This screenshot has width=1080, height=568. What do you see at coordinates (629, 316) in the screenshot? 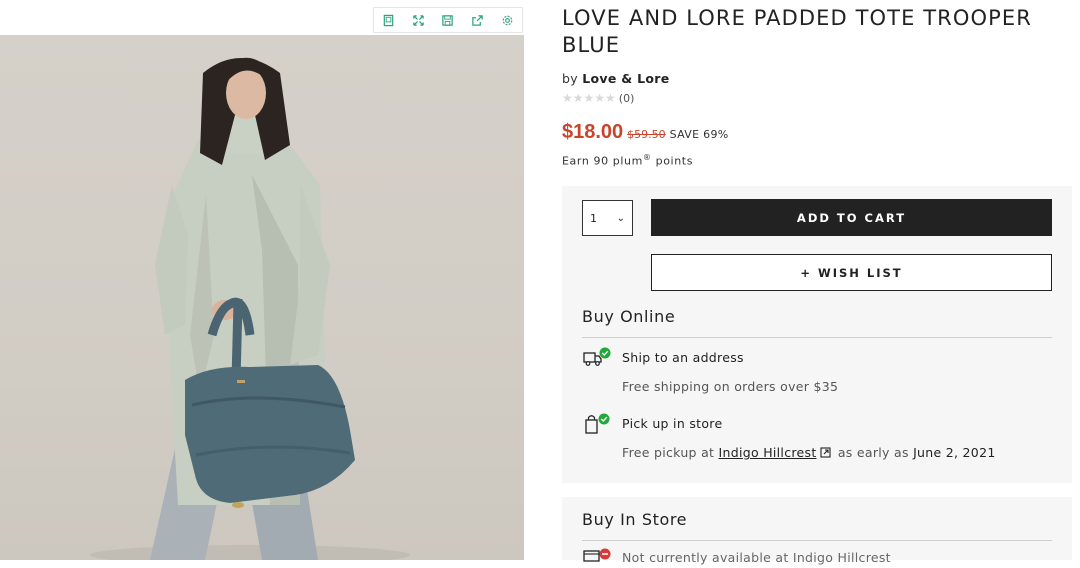
I see `buy-online-title: Buy Online` at bounding box center [629, 316].